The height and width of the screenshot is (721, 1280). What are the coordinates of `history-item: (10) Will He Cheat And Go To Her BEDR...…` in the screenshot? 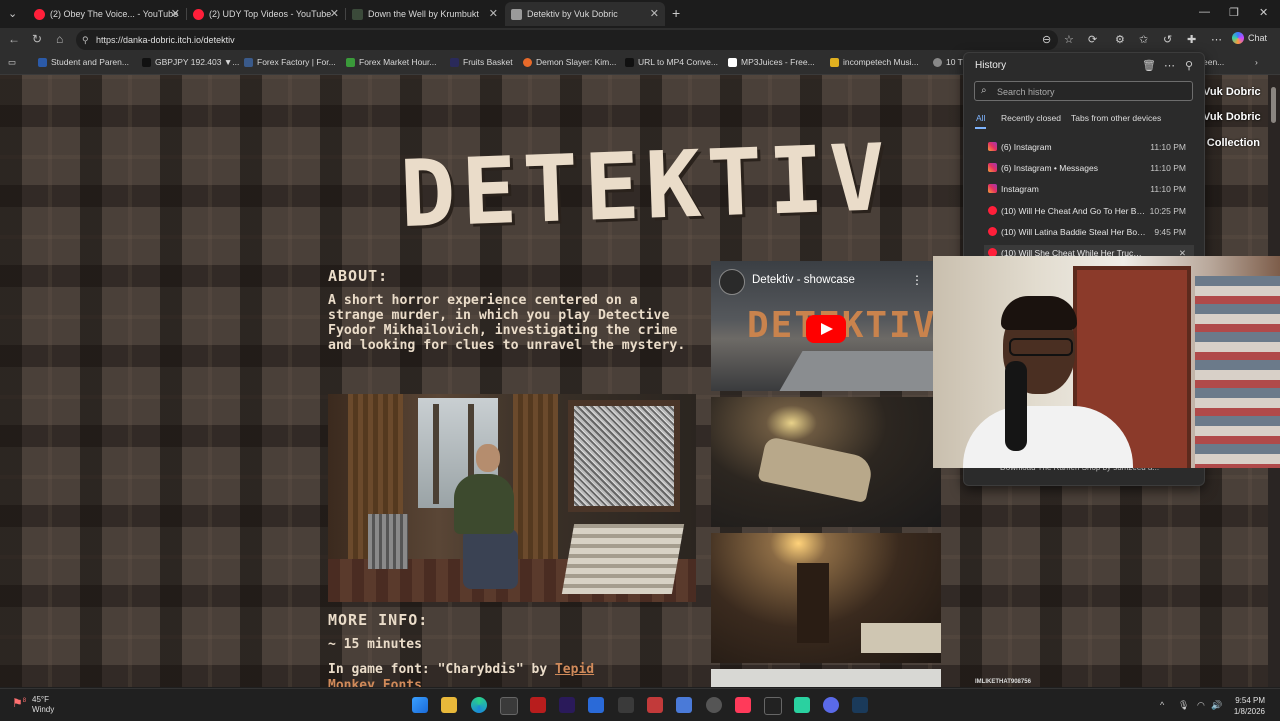 It's located at (1089, 212).